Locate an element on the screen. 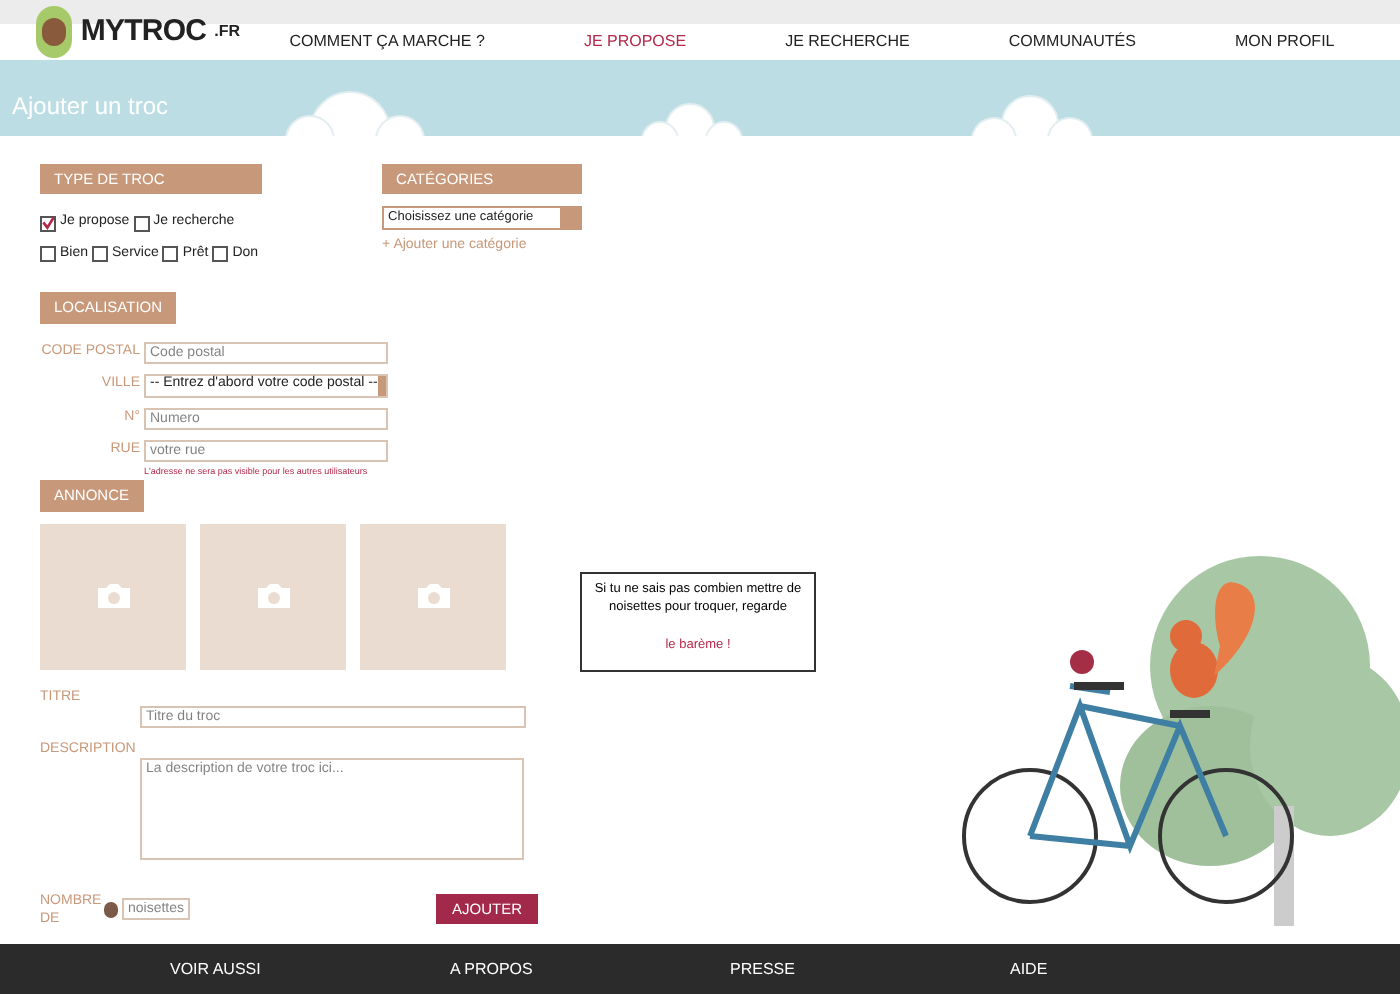 This screenshot has height=994, width=1400. footer-link: A PROPOS is located at coordinates (590, 969).